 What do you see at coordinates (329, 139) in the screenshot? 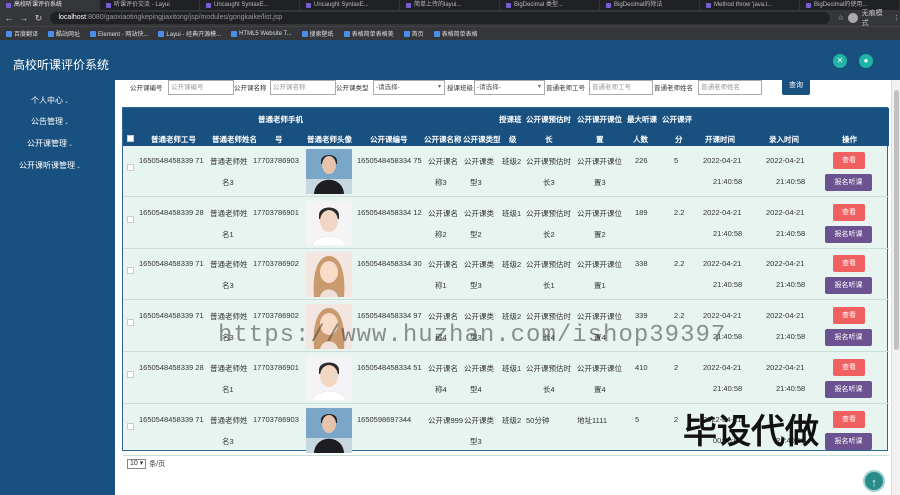
I see `header-photo: 普通老师头像` at bounding box center [329, 139].